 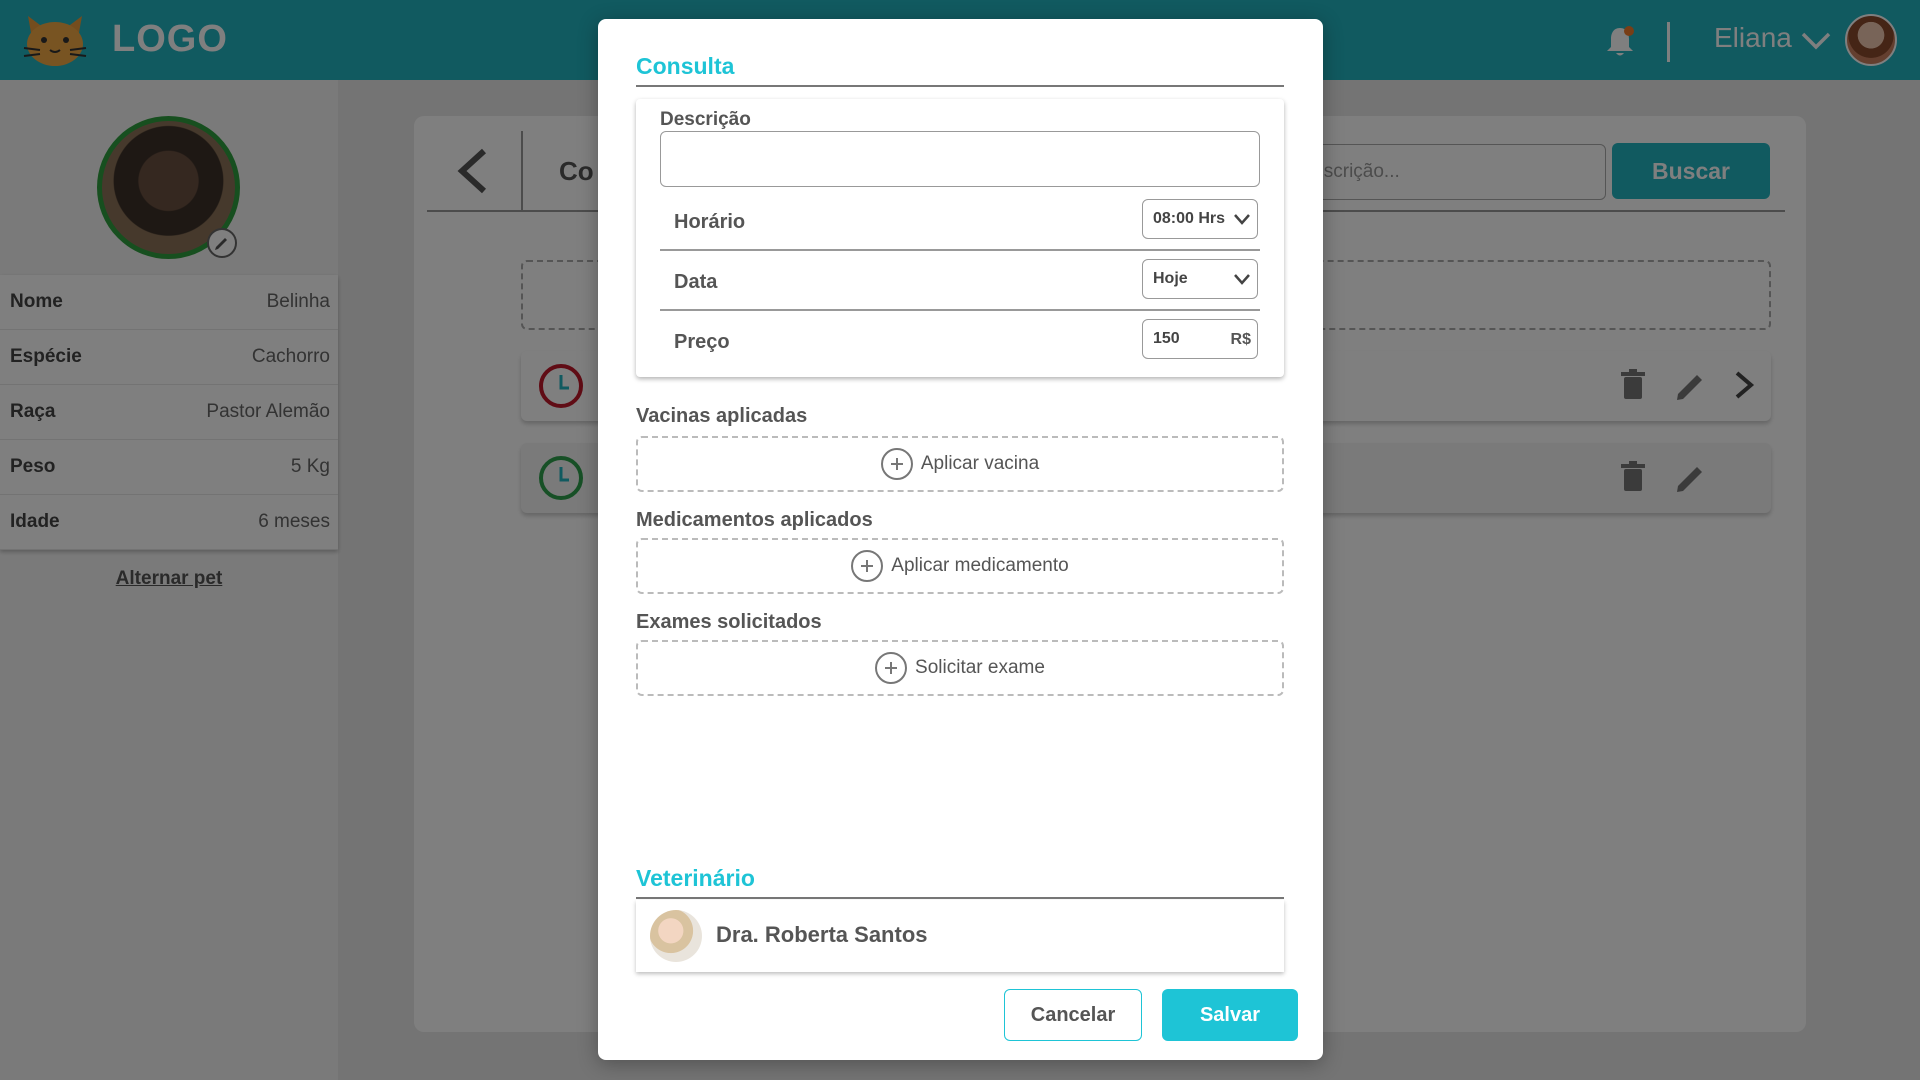 I want to click on vet-card: Dra. Roberta Santos, so click(x=960, y=936).